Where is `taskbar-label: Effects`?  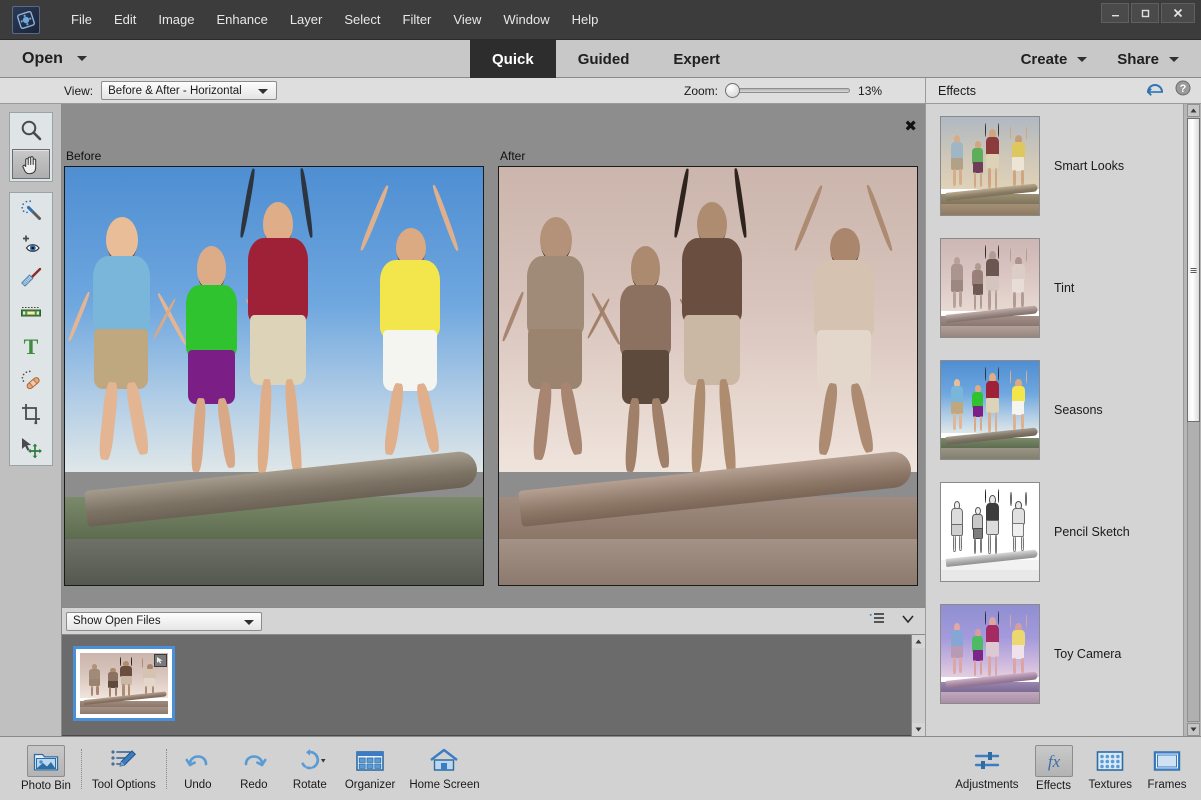 taskbar-label: Effects is located at coordinates (1053, 786).